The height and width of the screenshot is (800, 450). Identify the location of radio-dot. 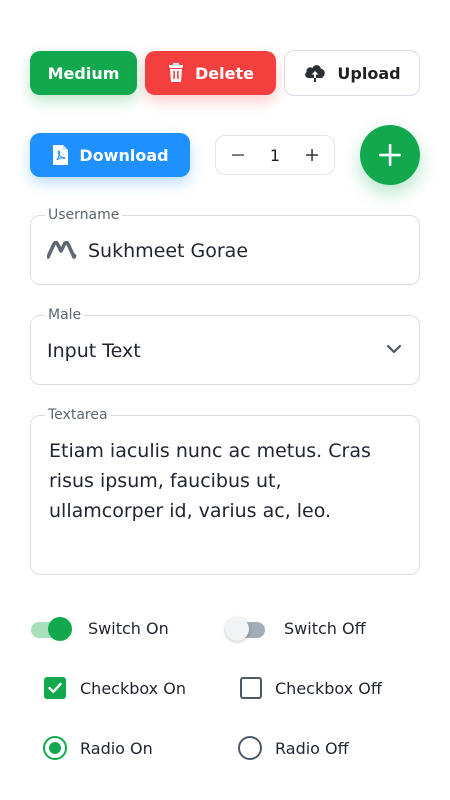
(55, 748).